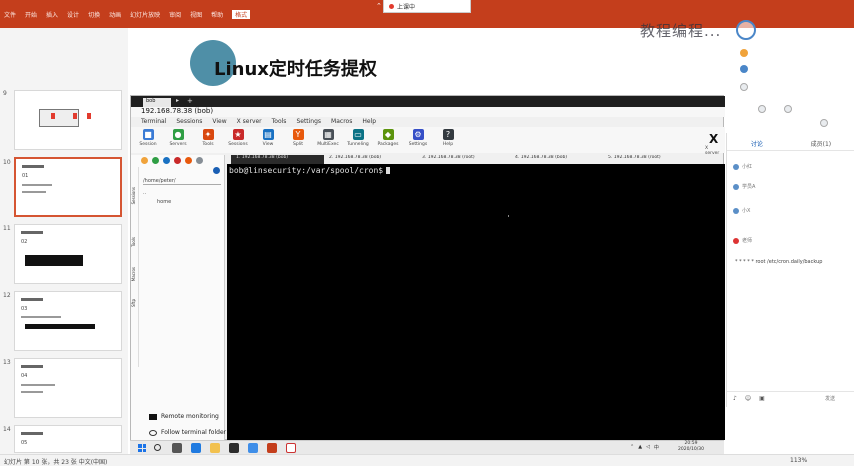 This screenshot has height=466, width=854. What do you see at coordinates (135, 303) in the screenshot?
I see `vtab-sftp: Sftp` at bounding box center [135, 303].